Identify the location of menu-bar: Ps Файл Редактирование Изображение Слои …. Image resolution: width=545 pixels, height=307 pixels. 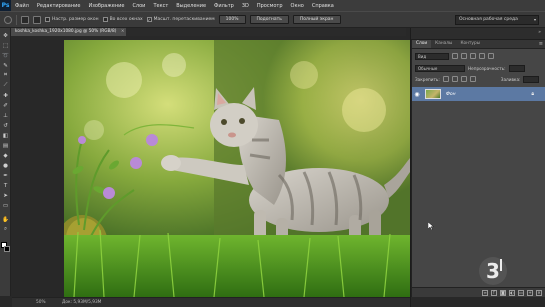
(272, 5).